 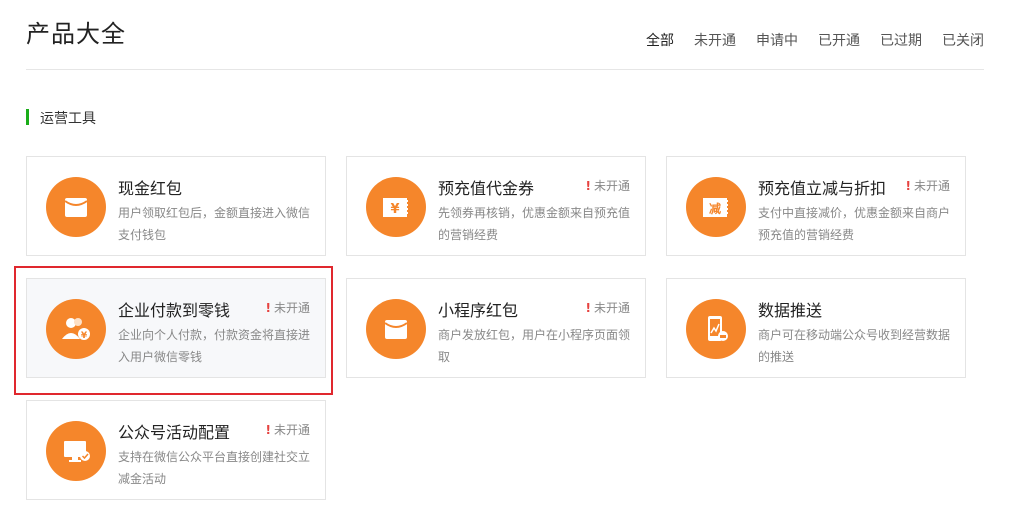 What do you see at coordinates (901, 40) in the screenshot?
I see `filter-tab-expired: 已过期` at bounding box center [901, 40].